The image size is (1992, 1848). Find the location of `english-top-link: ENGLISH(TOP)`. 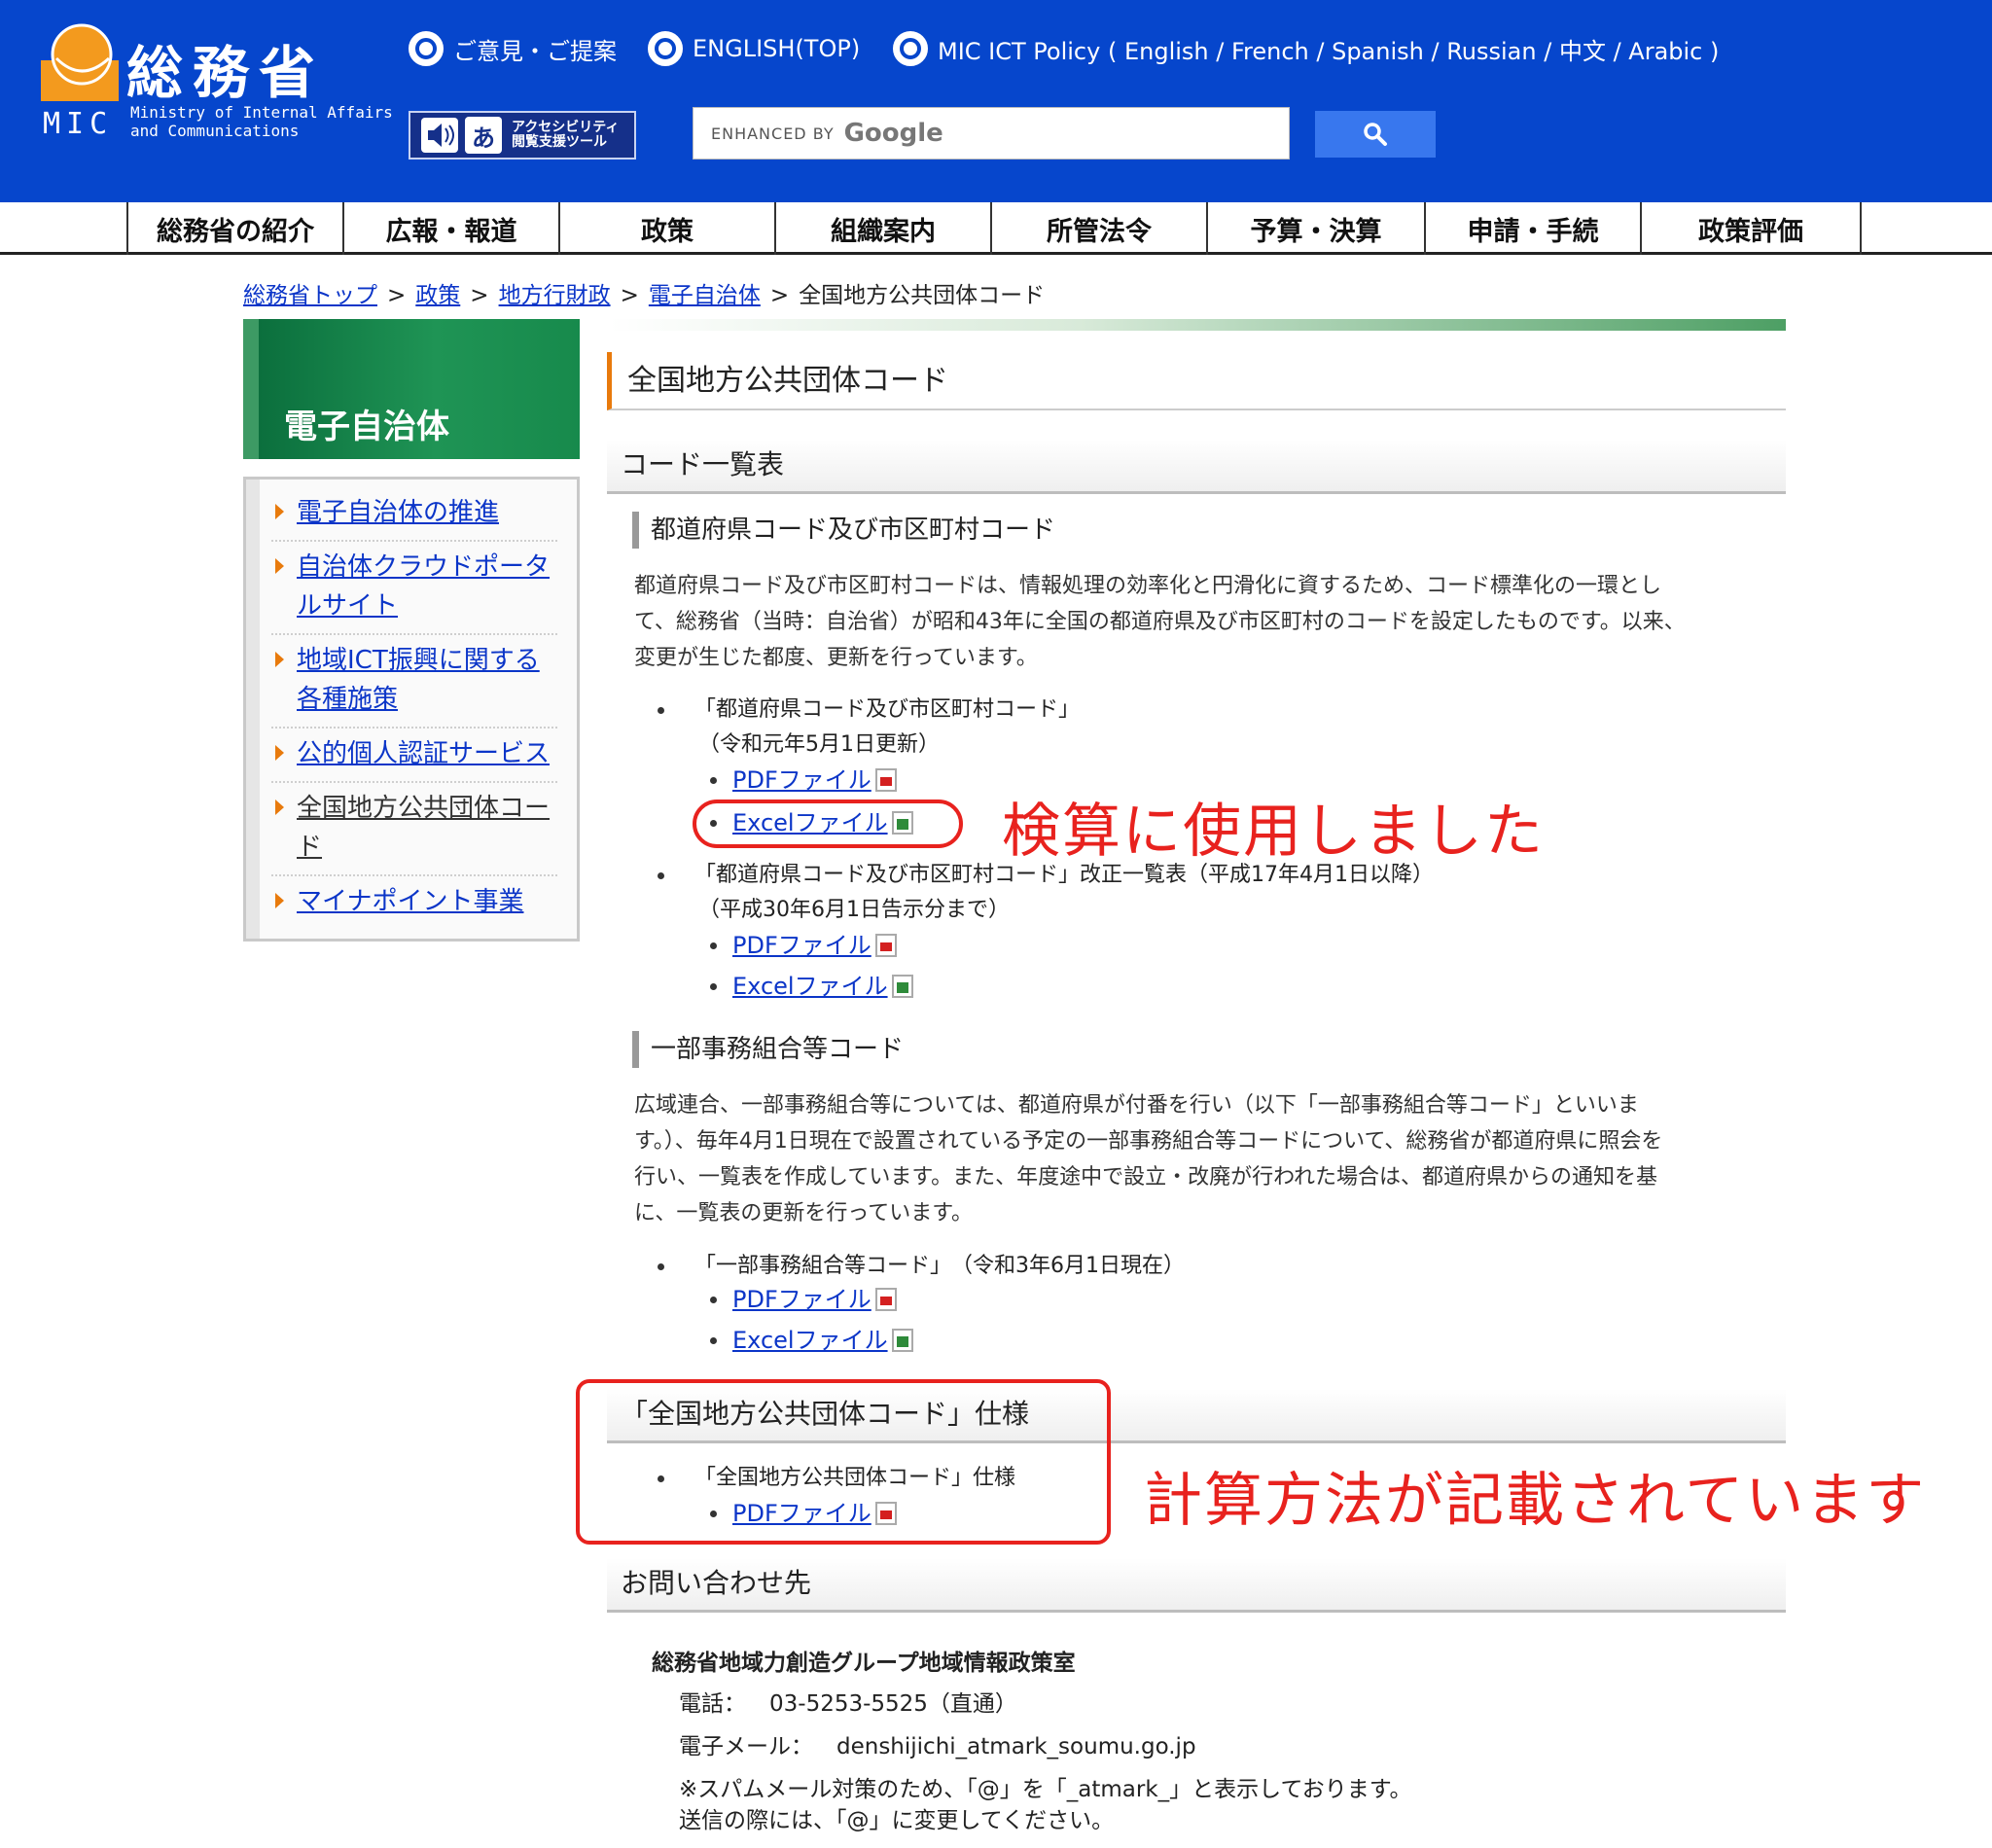

english-top-link: ENGLISH(TOP) is located at coordinates (754, 48).